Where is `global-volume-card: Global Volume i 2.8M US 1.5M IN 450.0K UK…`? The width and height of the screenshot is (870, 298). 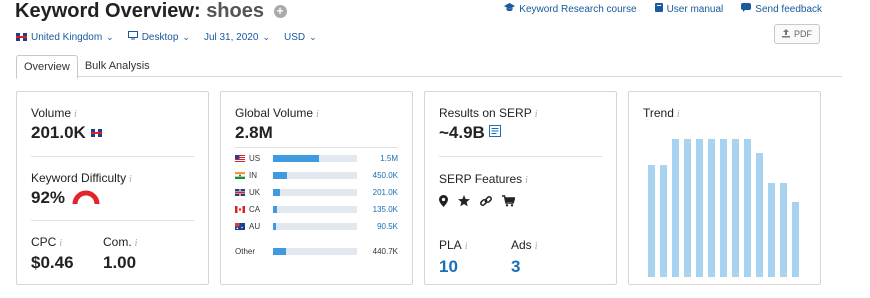 global-volume-card: Global Volume i 2.8M US 1.5M IN 450.0K UK… is located at coordinates (316, 188).